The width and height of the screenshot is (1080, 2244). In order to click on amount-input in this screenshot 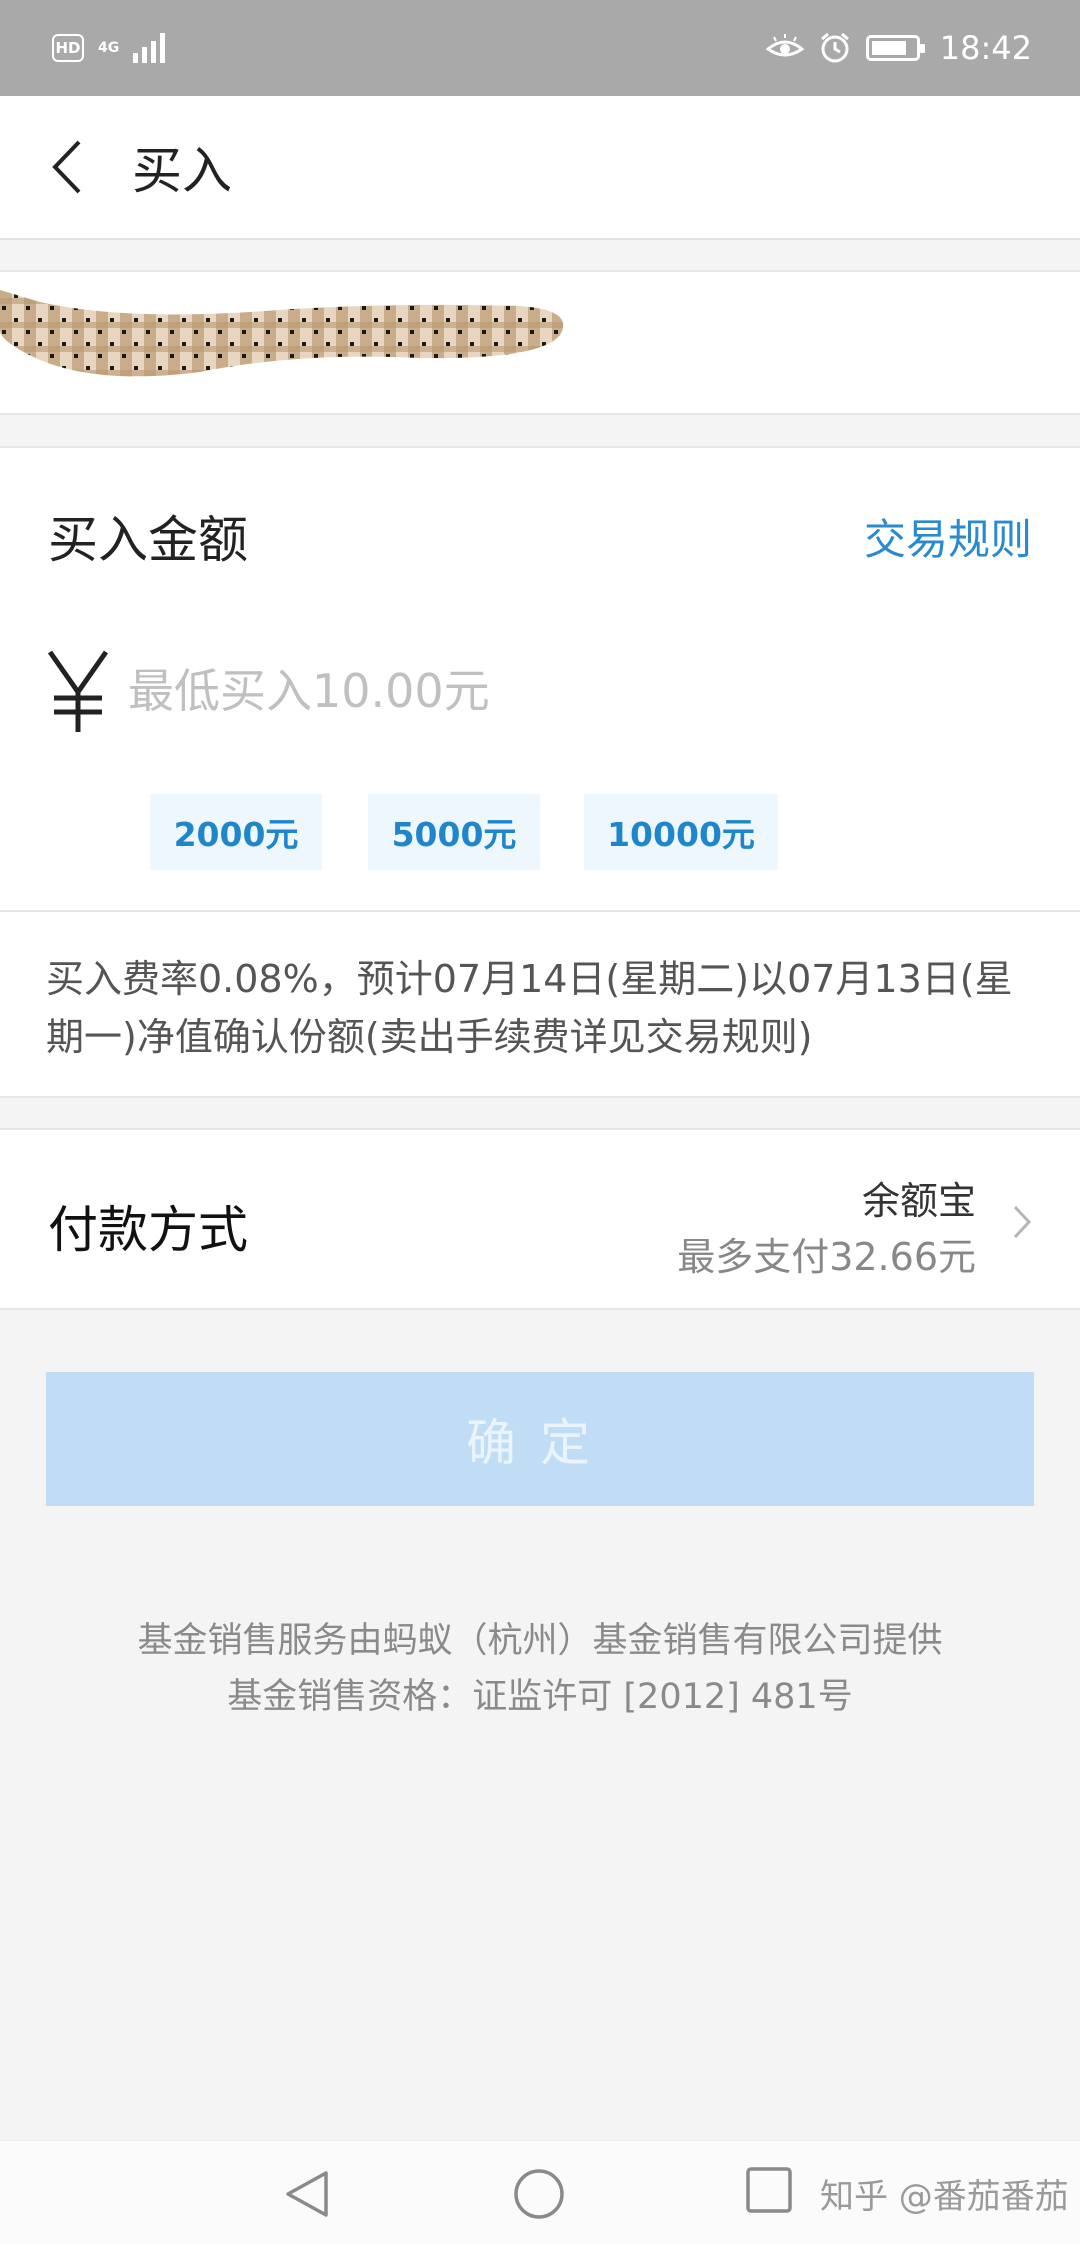, I will do `click(558, 691)`.